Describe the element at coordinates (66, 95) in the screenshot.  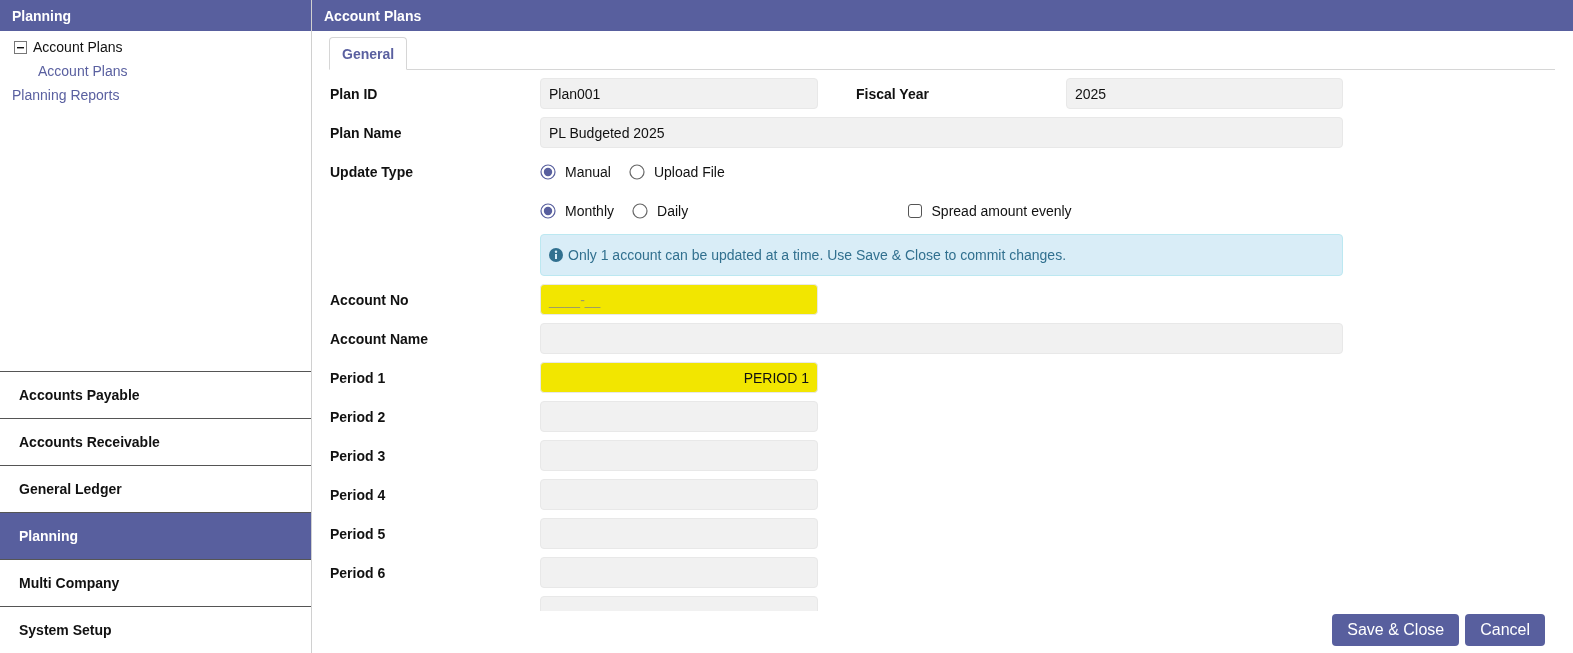
I see `tree-item: Planning Reports` at that location.